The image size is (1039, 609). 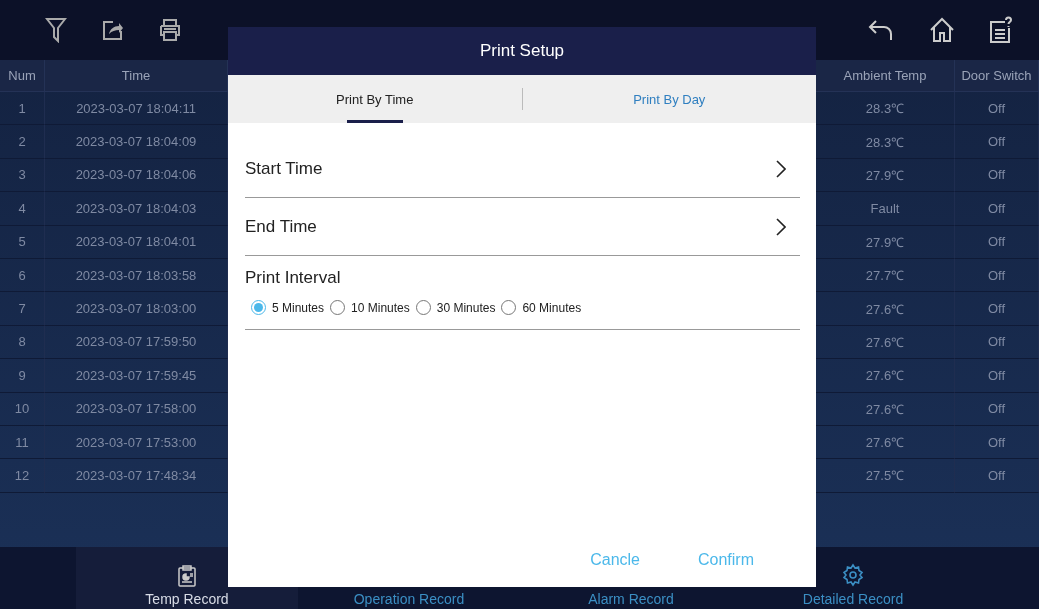 What do you see at coordinates (22, 476) in the screenshot?
I see `table-cell: 12` at bounding box center [22, 476].